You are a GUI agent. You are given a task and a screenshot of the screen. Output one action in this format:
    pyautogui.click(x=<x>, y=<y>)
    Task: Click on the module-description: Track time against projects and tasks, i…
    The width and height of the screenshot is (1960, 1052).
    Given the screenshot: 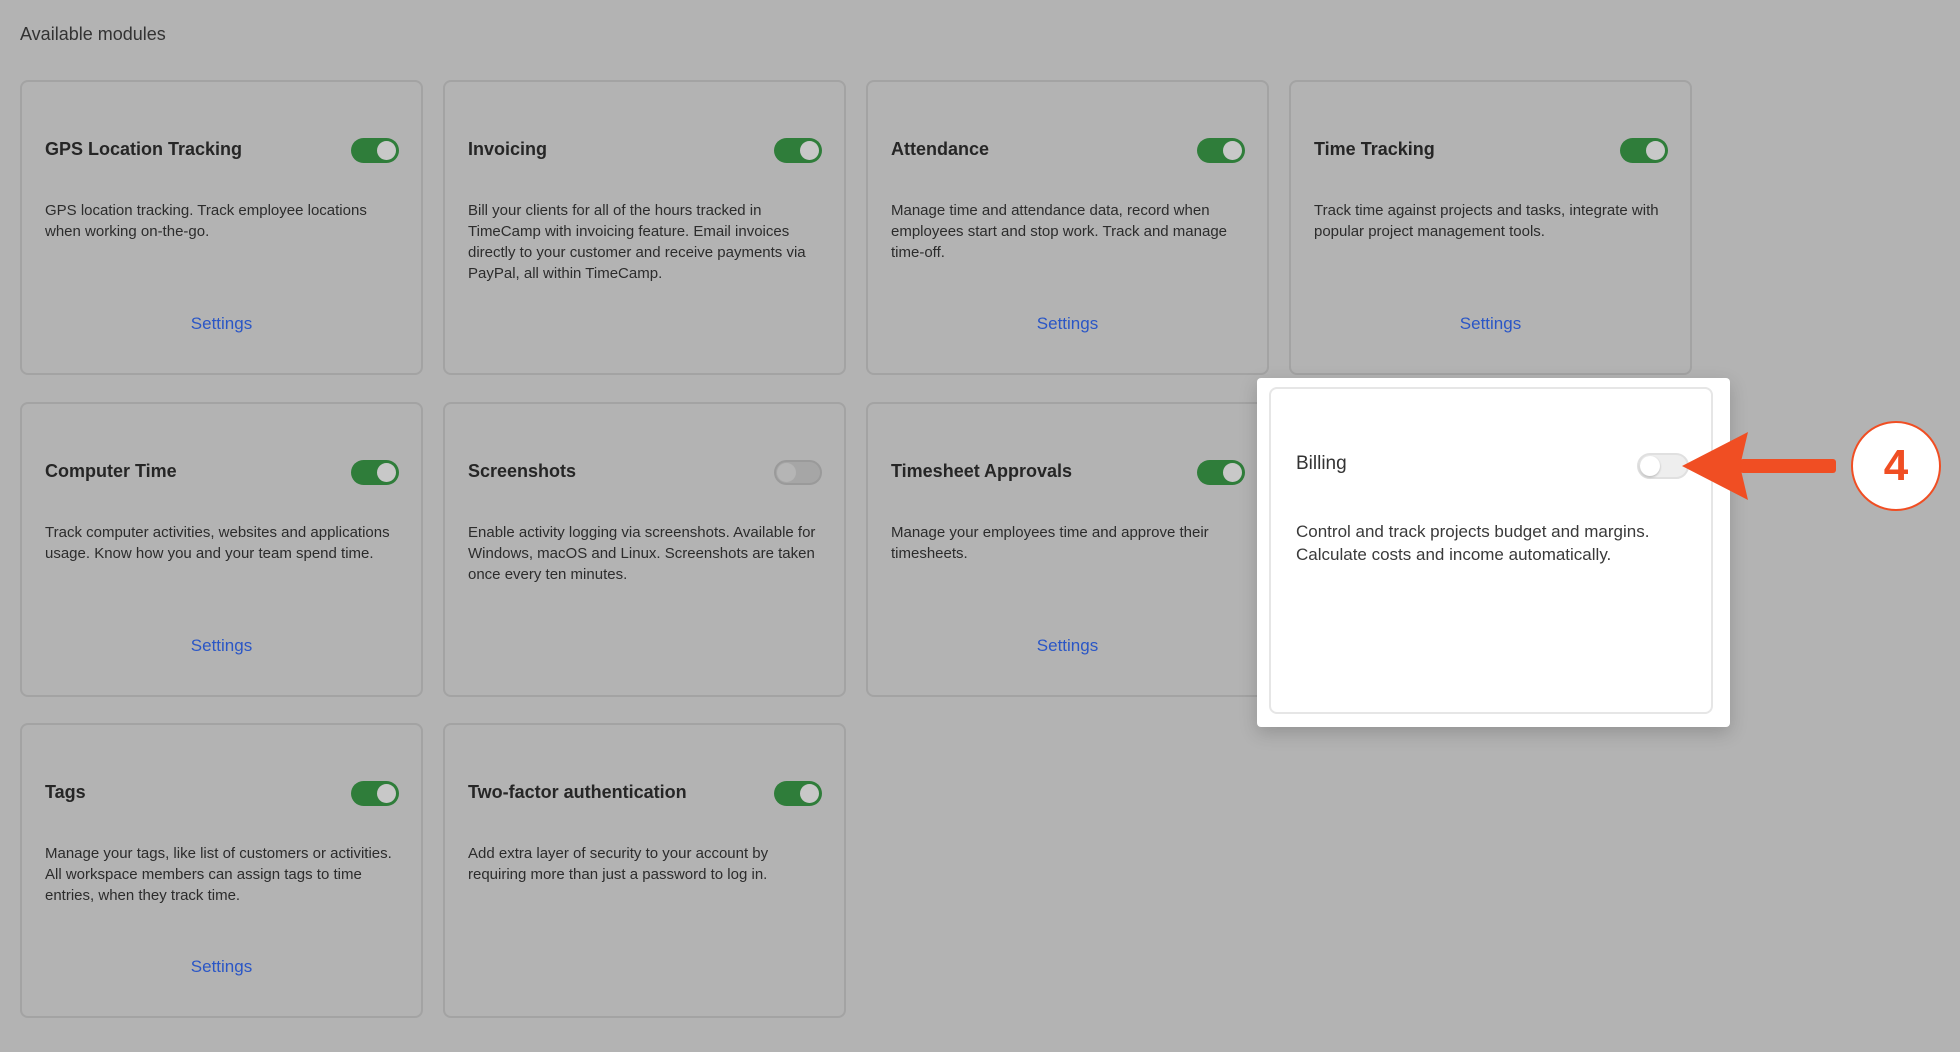 What is the action you would take?
    pyautogui.click(x=1486, y=221)
    